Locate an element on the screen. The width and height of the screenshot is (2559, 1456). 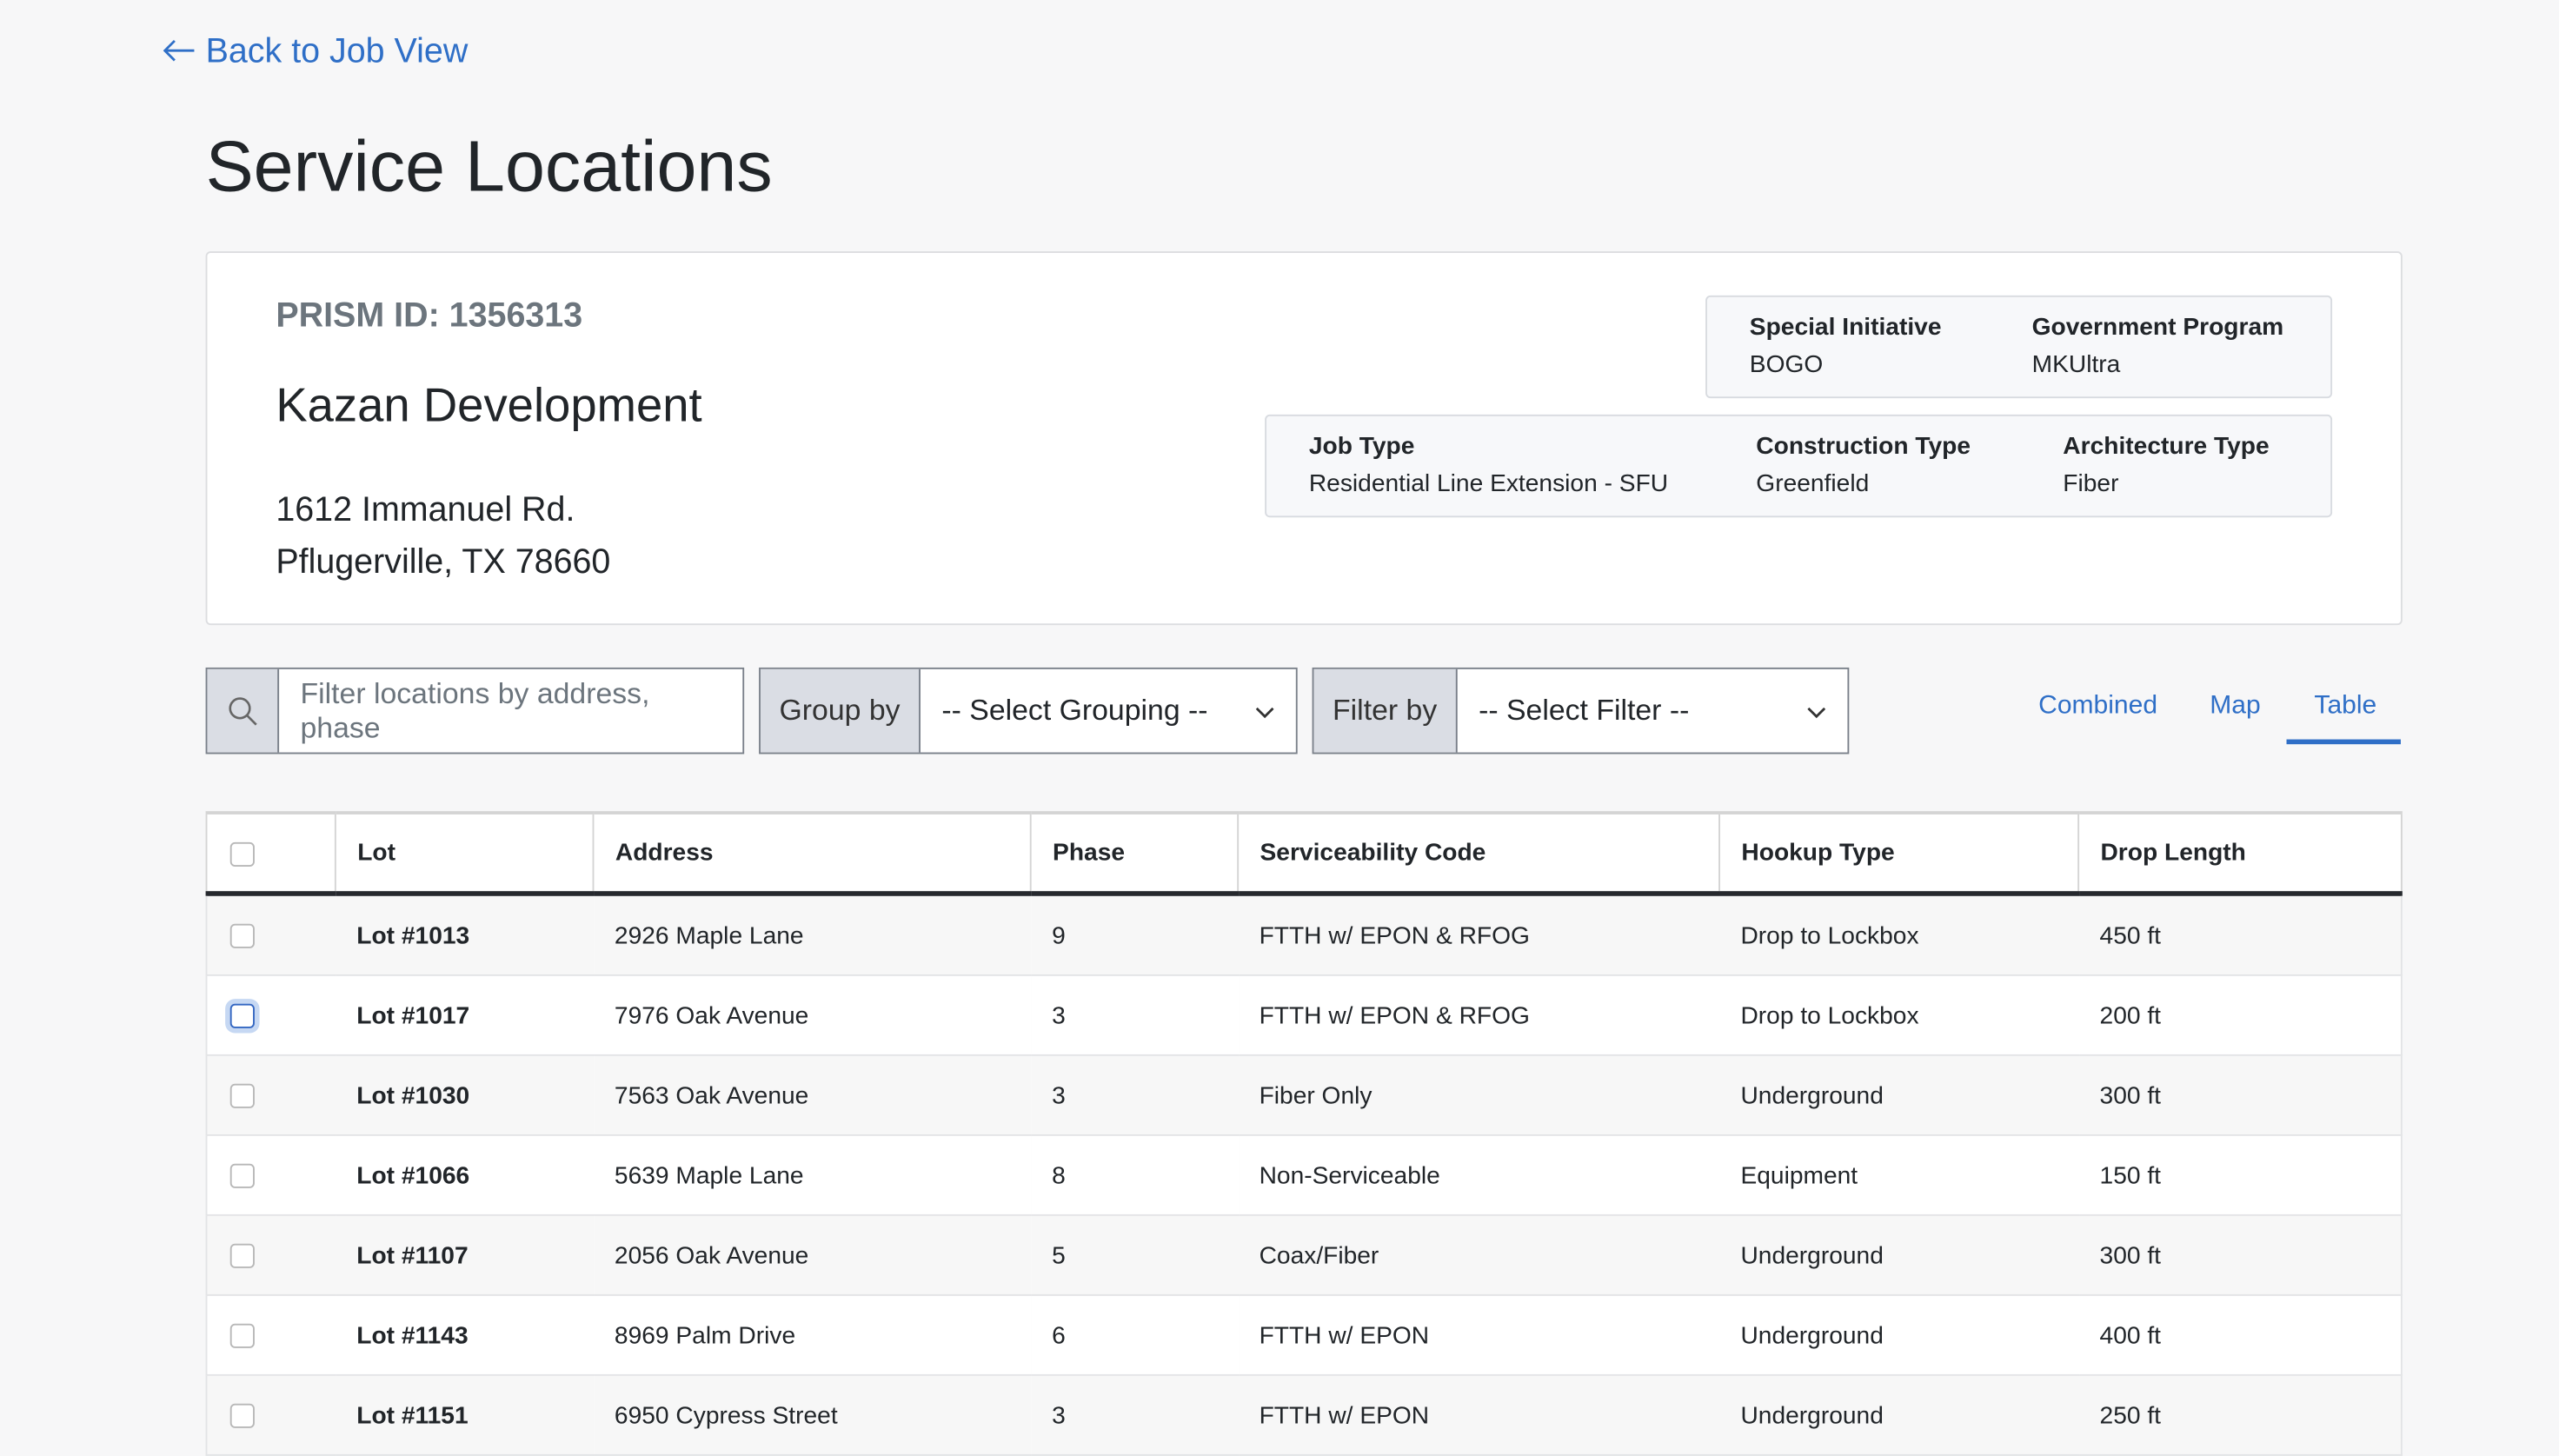
cell-serviceability-code: Coax/Fiber is located at coordinates (1479, 1255).